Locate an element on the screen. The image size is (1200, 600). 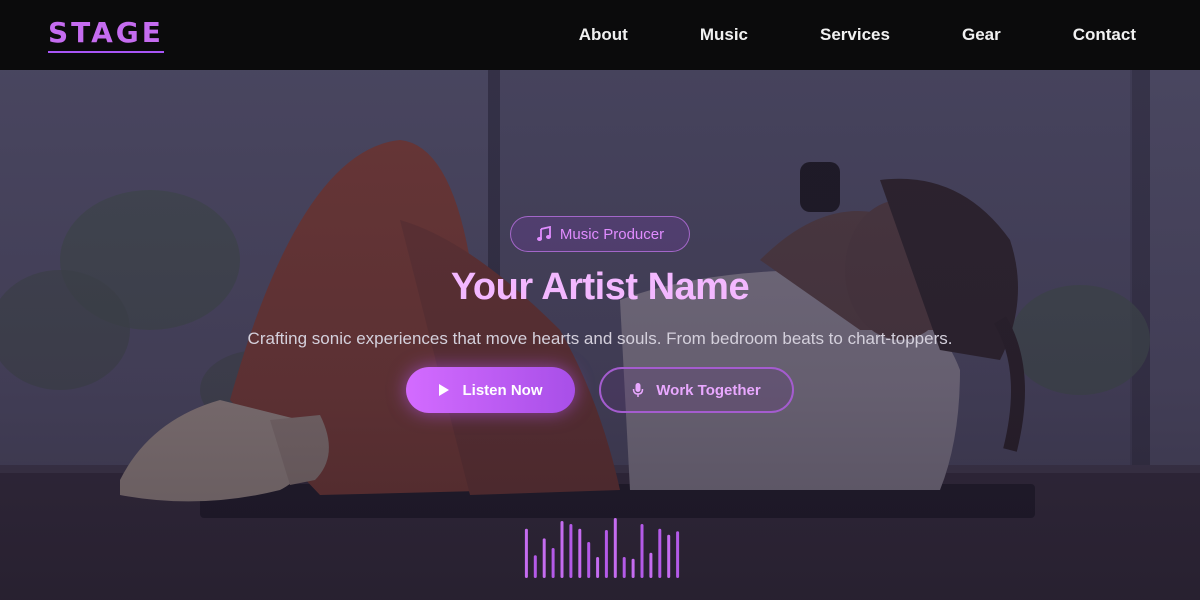
microphone-icon is located at coordinates (638, 390).